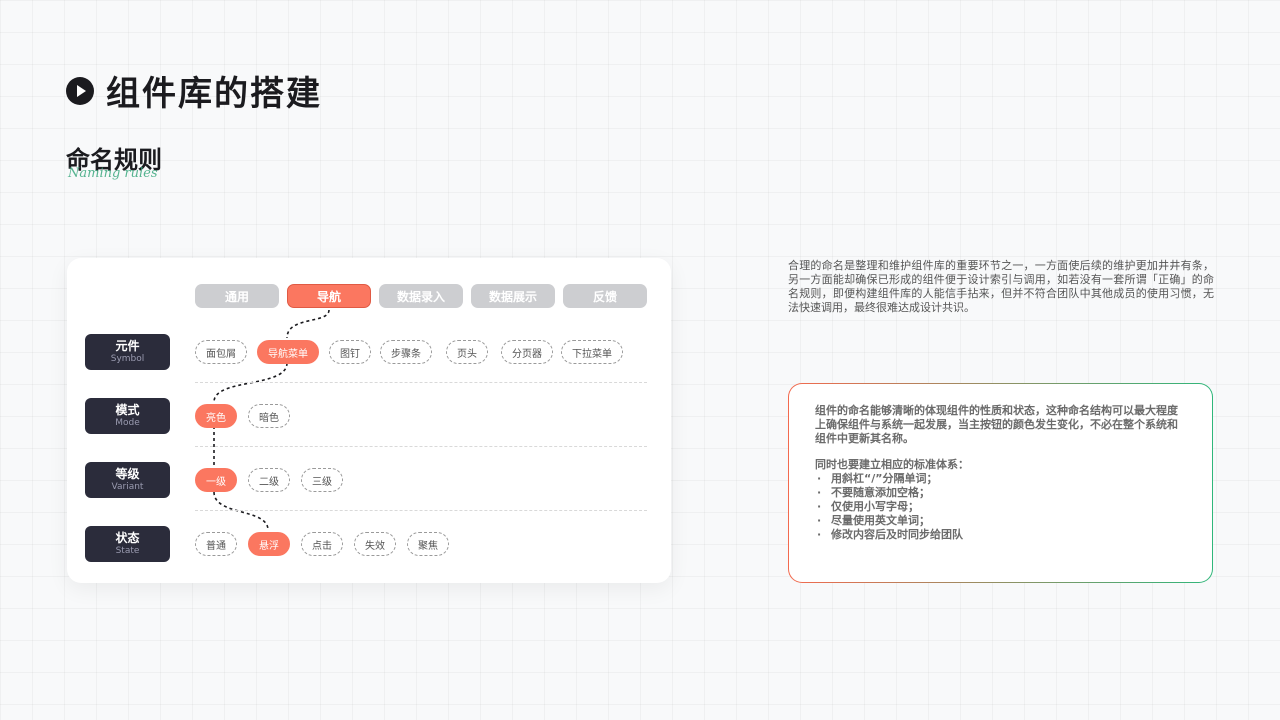 The height and width of the screenshot is (720, 1280). Describe the element at coordinates (513, 296) in the screenshot. I see `tab-3: 数据展示` at that location.